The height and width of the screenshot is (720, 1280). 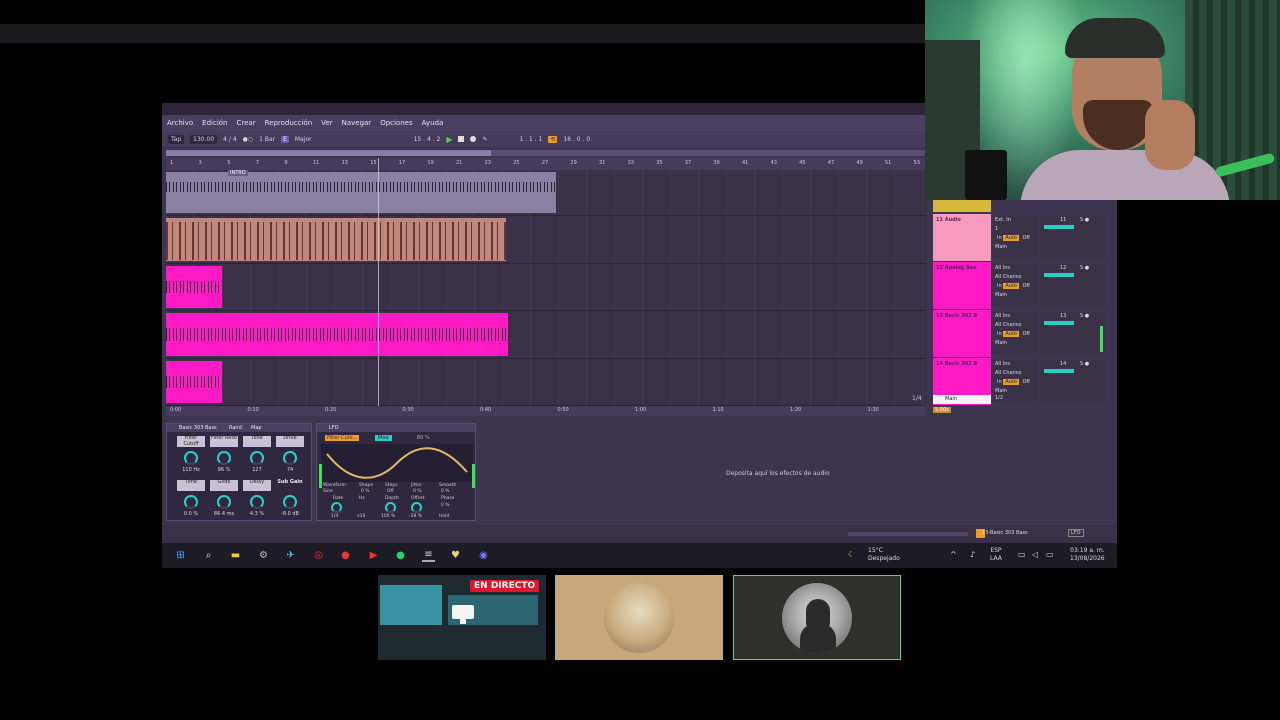 I want to click on loop-start: 1 . 1 . 1, so click(x=531, y=139).